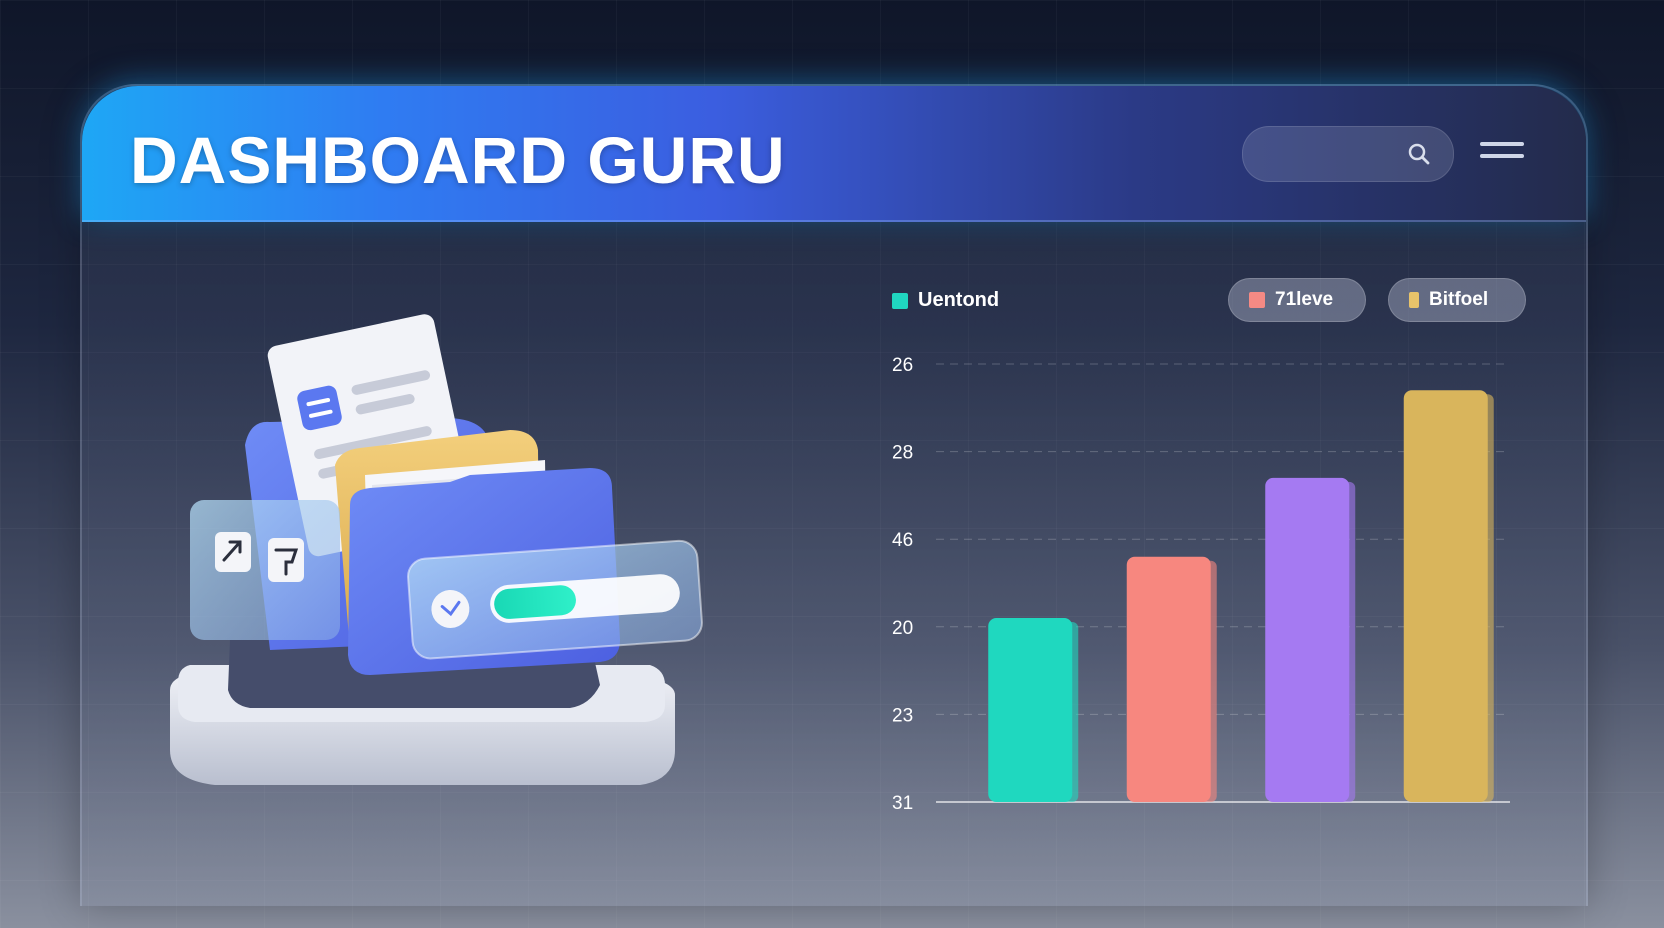  What do you see at coordinates (265, 570) in the screenshot?
I see `glass-card-left` at bounding box center [265, 570].